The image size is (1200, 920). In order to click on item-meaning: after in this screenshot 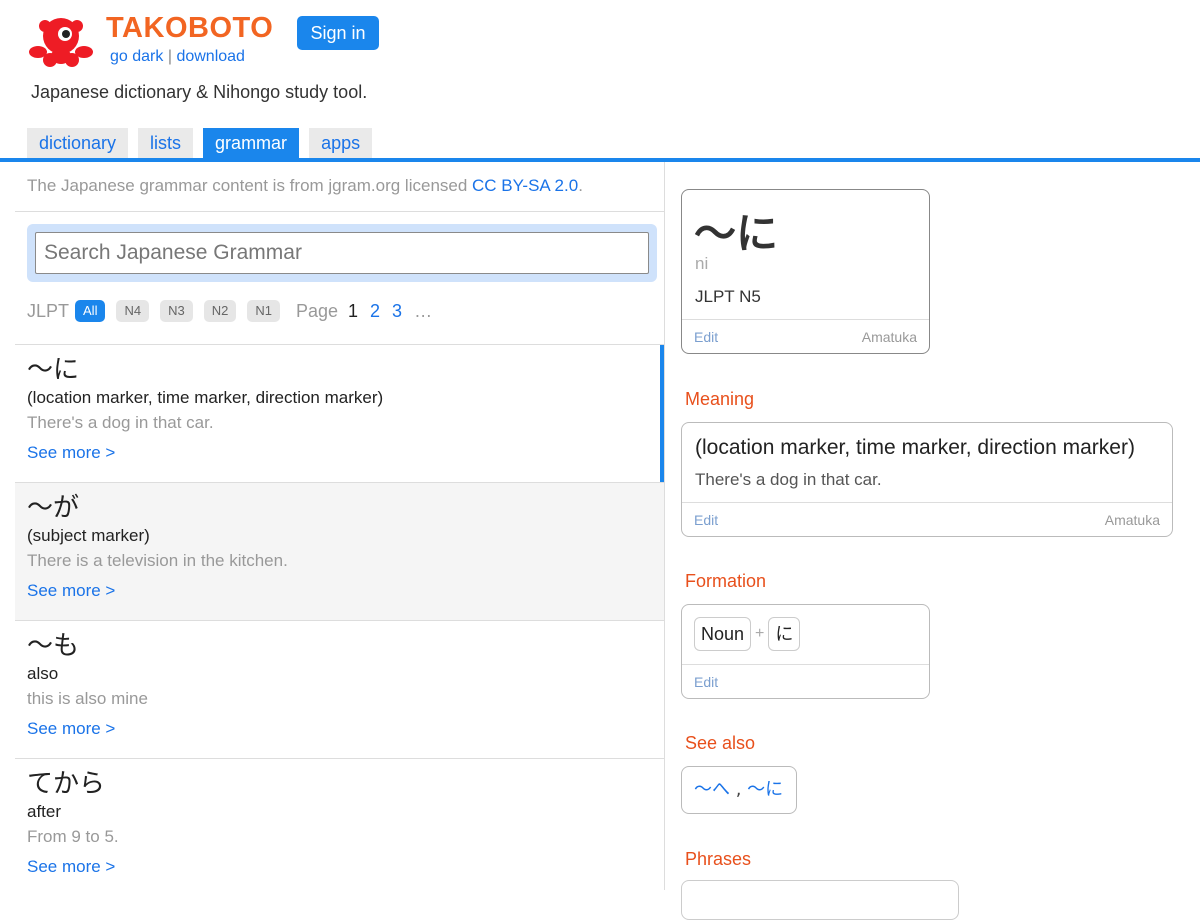, I will do `click(44, 811)`.